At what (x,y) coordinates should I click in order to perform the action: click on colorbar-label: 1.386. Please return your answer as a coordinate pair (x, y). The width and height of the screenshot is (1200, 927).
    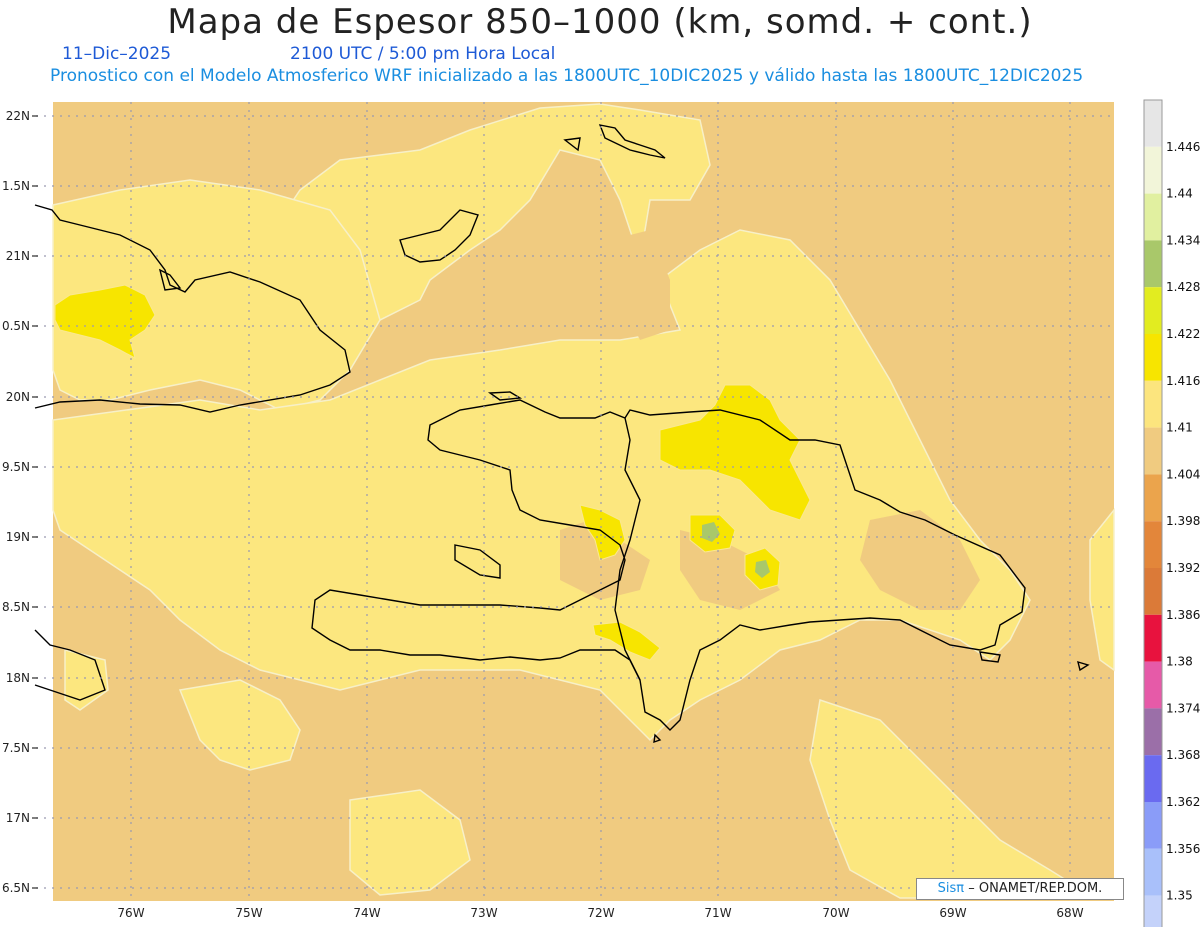
    Looking at the image, I should click on (1183, 615).